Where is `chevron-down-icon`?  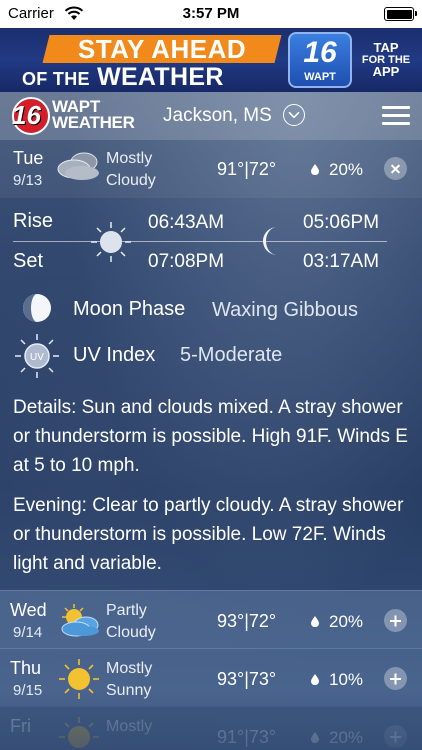 chevron-down-icon is located at coordinates (294, 115).